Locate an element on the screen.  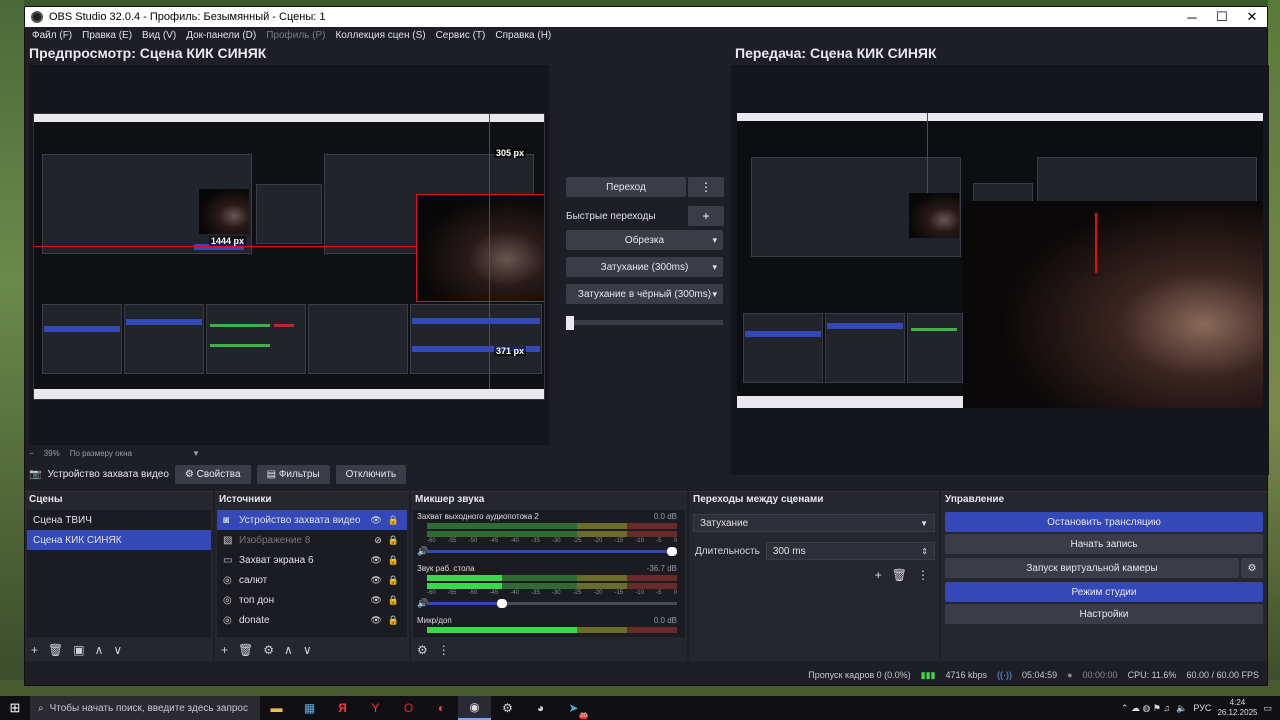
zoom-dropdown-icon: ▼ is located at coordinates (196, 453).